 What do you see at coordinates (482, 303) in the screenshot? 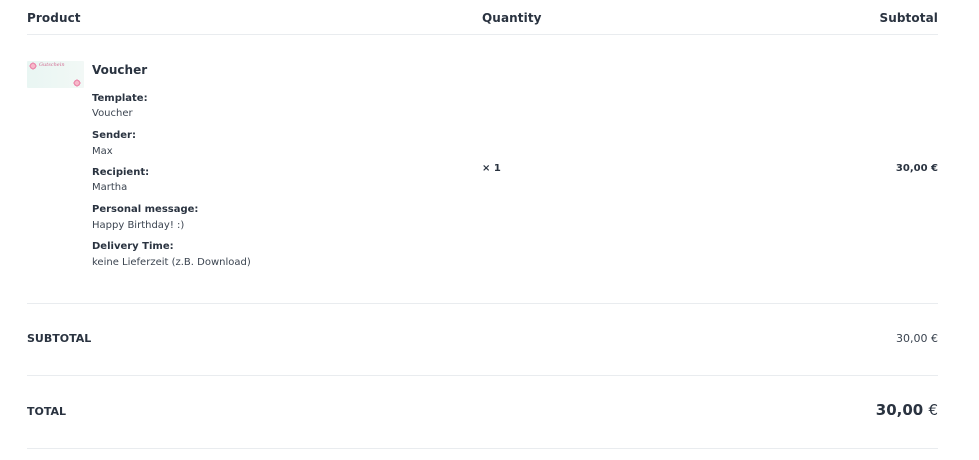
I see `item-divider` at bounding box center [482, 303].